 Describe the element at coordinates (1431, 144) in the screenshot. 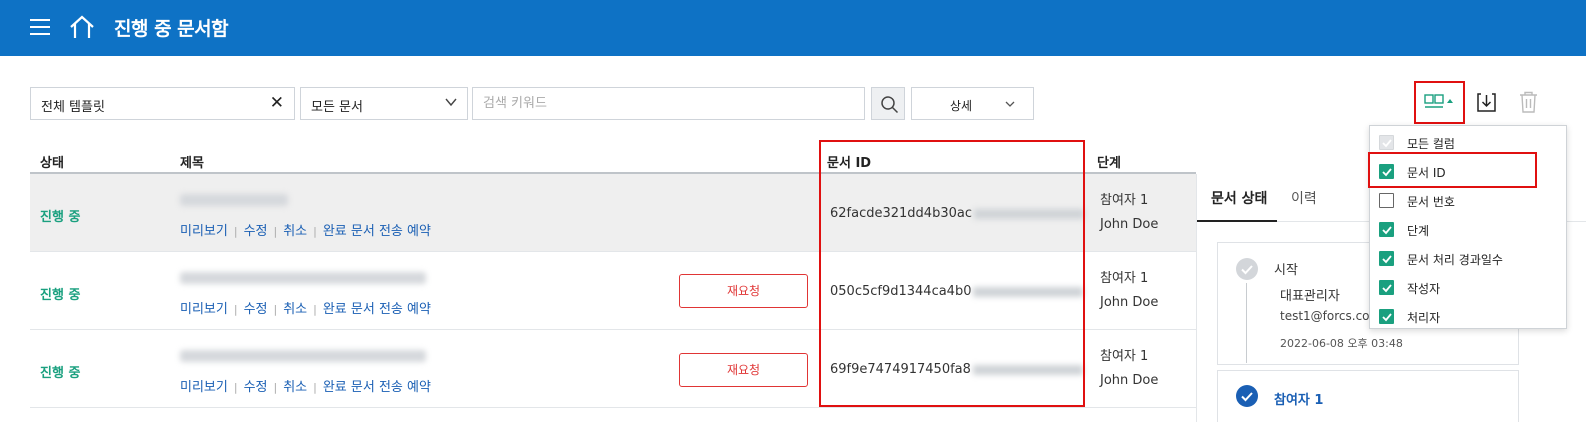

I see `column-option-label: 모든 컬럼` at that location.